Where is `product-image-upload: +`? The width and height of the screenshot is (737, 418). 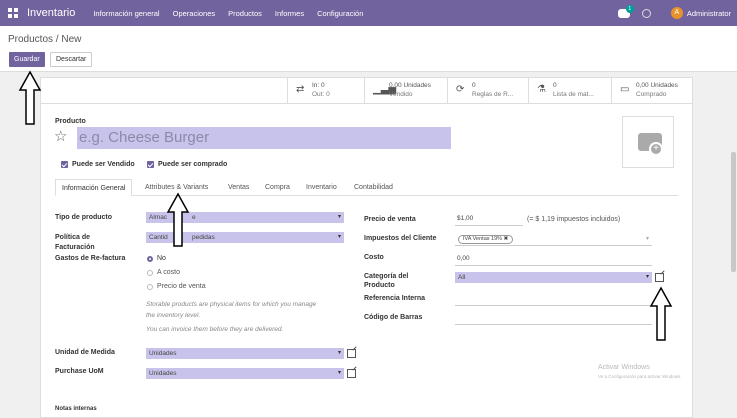 product-image-upload: + is located at coordinates (648, 142).